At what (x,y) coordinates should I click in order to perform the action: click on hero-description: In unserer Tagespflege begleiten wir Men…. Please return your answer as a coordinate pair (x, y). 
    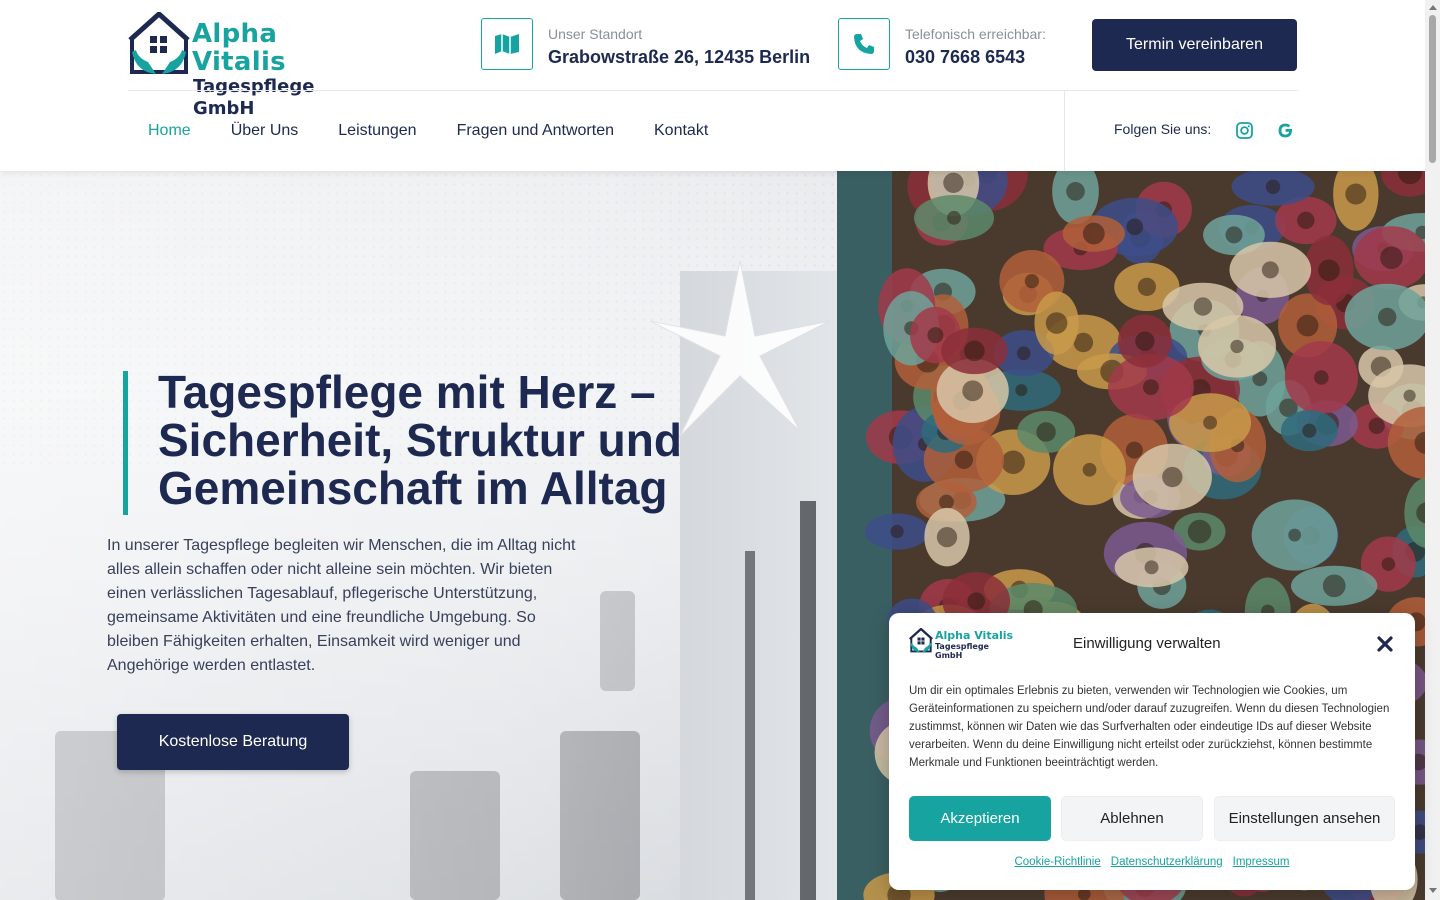
    Looking at the image, I should click on (341, 605).